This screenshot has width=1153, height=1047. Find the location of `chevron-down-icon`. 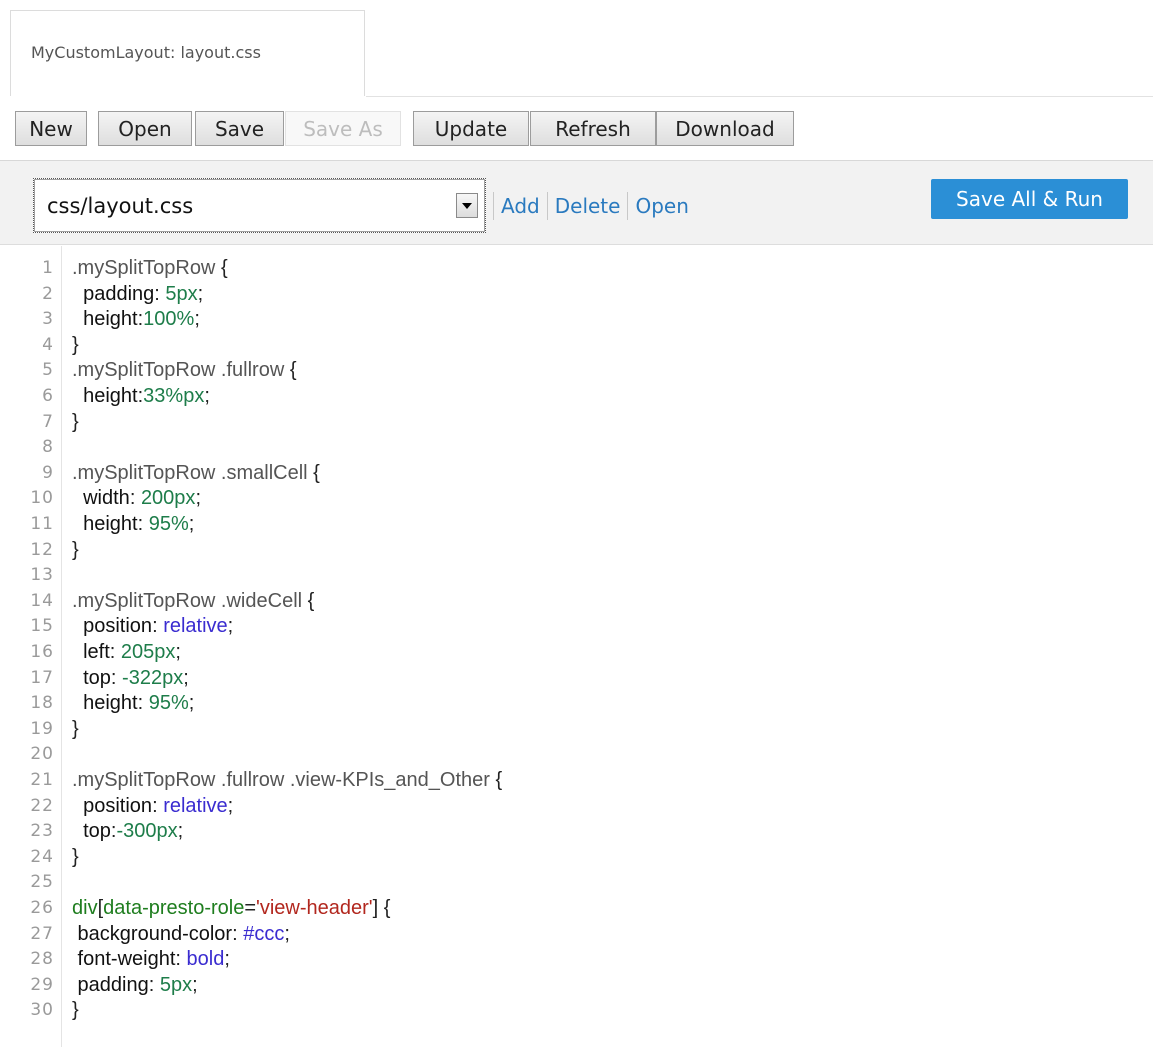

chevron-down-icon is located at coordinates (467, 205).